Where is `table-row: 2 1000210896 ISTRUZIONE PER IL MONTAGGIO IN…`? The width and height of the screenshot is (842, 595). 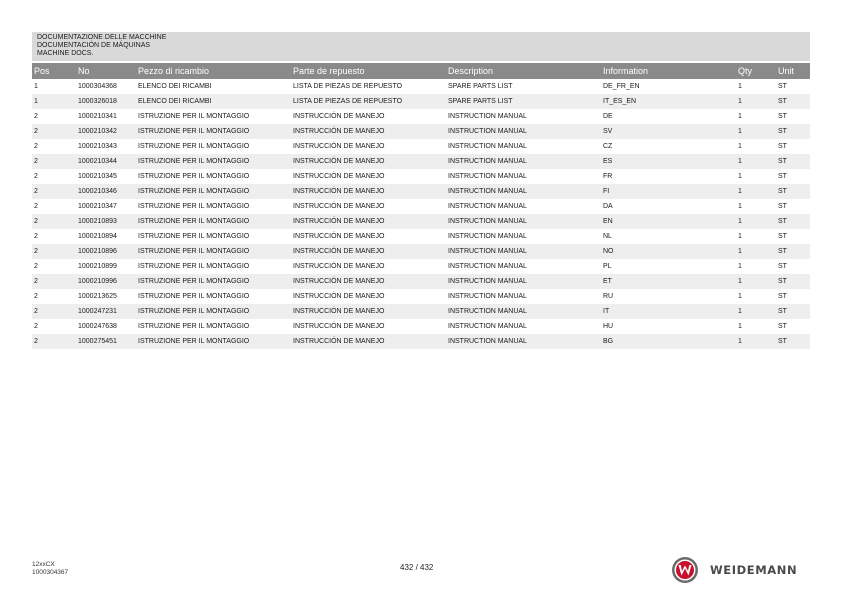 table-row: 2 1000210896 ISTRUZIONE PER IL MONTAGGIO IN… is located at coordinates (421, 251).